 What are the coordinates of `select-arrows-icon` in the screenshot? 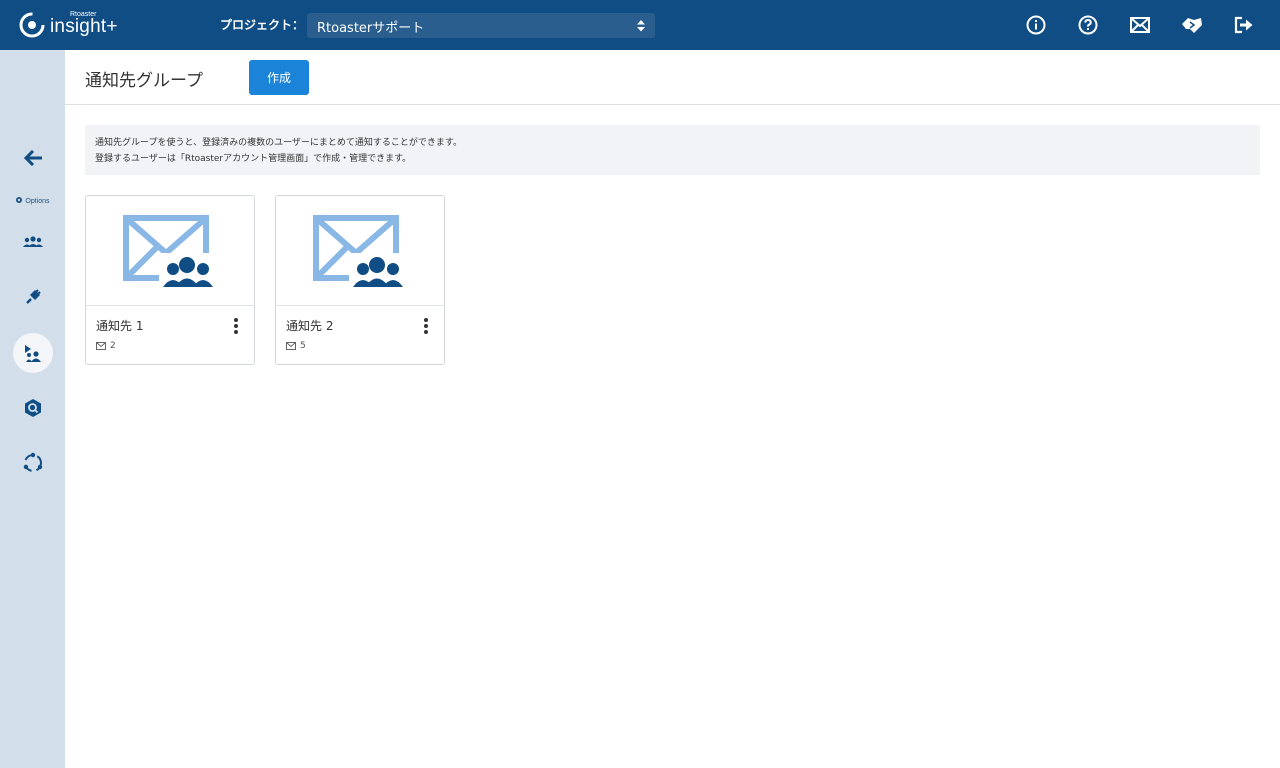 It's located at (641, 26).